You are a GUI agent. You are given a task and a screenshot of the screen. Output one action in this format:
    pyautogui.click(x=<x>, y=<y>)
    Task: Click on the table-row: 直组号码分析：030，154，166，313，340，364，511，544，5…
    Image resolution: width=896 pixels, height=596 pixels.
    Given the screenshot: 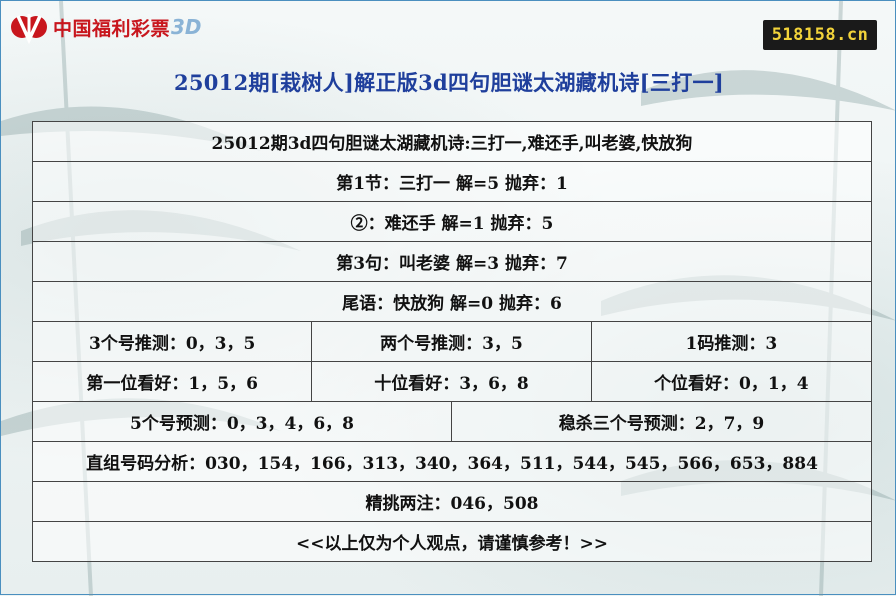 What is the action you would take?
    pyautogui.click(x=452, y=461)
    